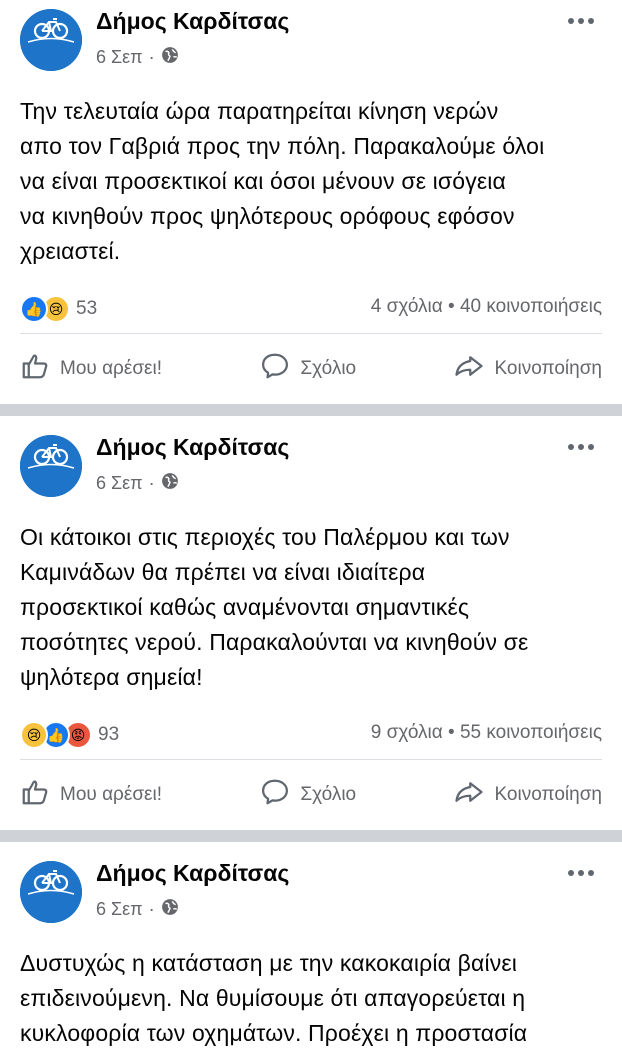  I want to click on post-text-line: Καμινάδων θα πρέπει να είναι ιδιαίτερα, so click(223, 572).